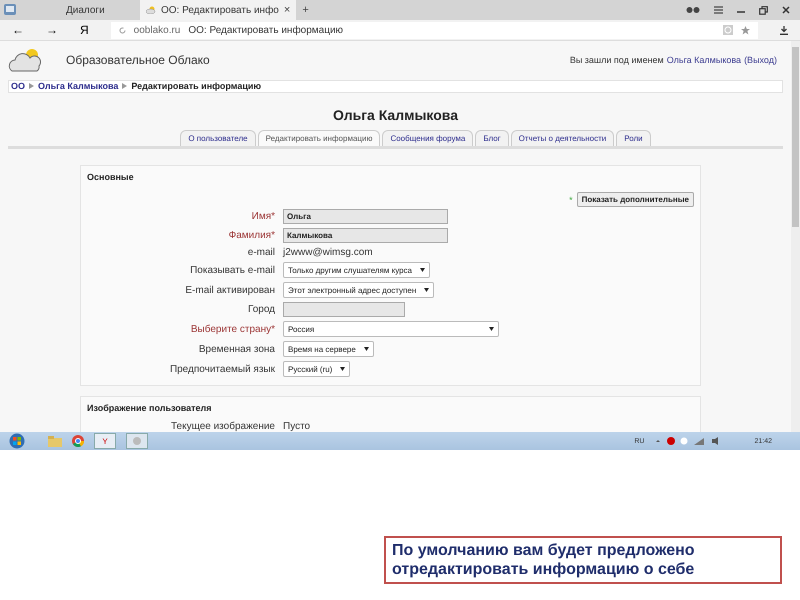 The width and height of the screenshot is (800, 600). I want to click on yandex-button: Я, so click(84, 30).